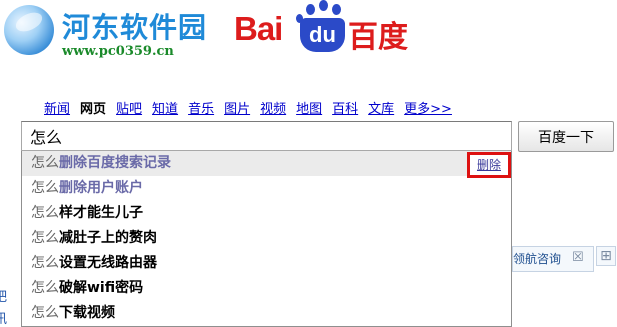 Image resolution: width=617 pixels, height=327 pixels. I want to click on delete-history-link: 删除, so click(489, 165).